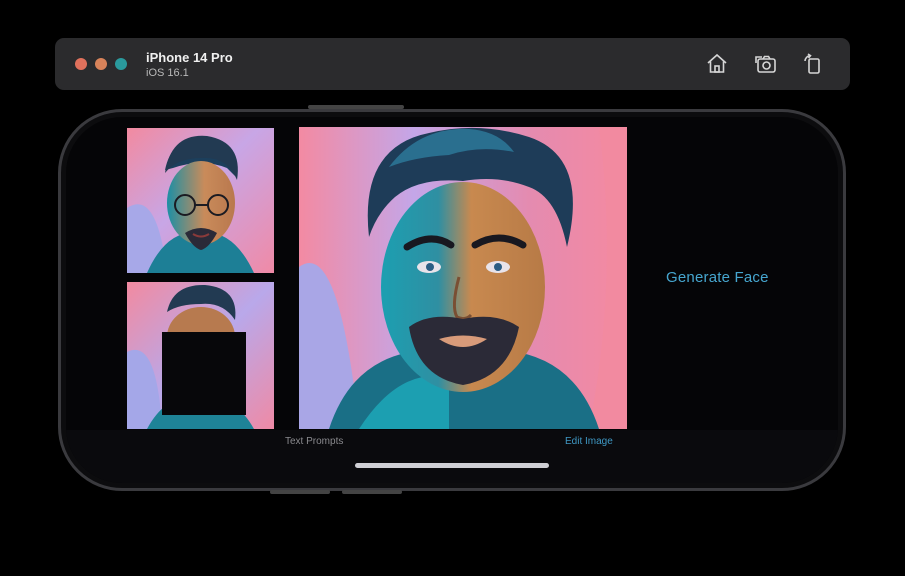  What do you see at coordinates (372, 492) in the screenshot?
I see `volume-down-button` at bounding box center [372, 492].